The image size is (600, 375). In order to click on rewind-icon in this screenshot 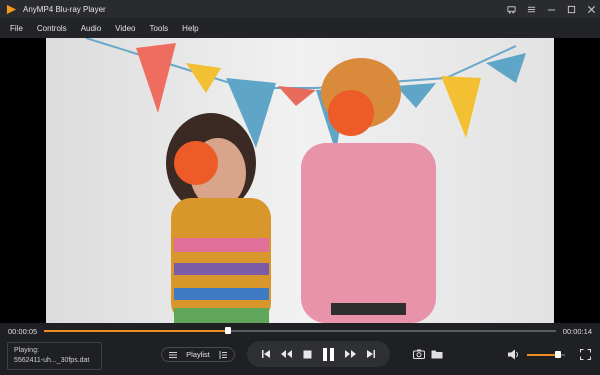, I will do `click(287, 354)`.